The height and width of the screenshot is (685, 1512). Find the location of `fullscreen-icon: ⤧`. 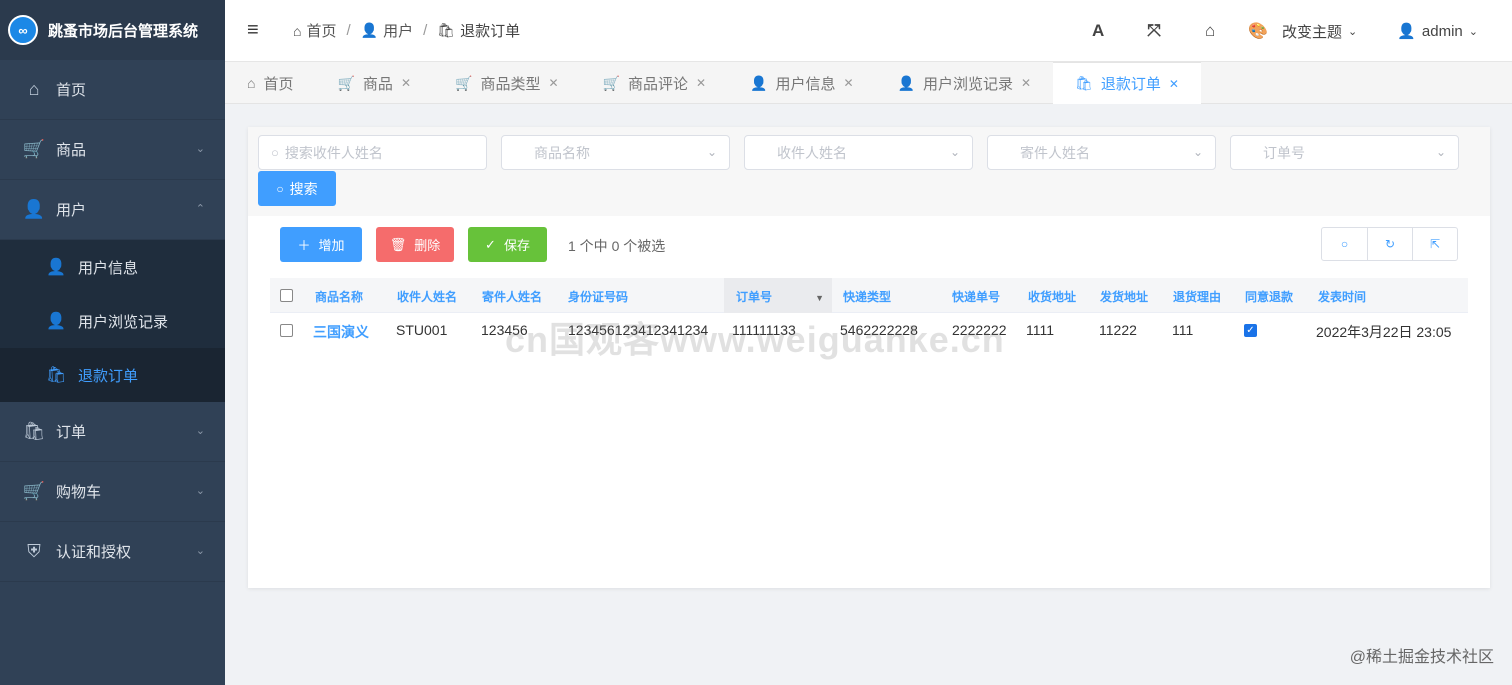

fullscreen-icon: ⤧ is located at coordinates (1154, 31).